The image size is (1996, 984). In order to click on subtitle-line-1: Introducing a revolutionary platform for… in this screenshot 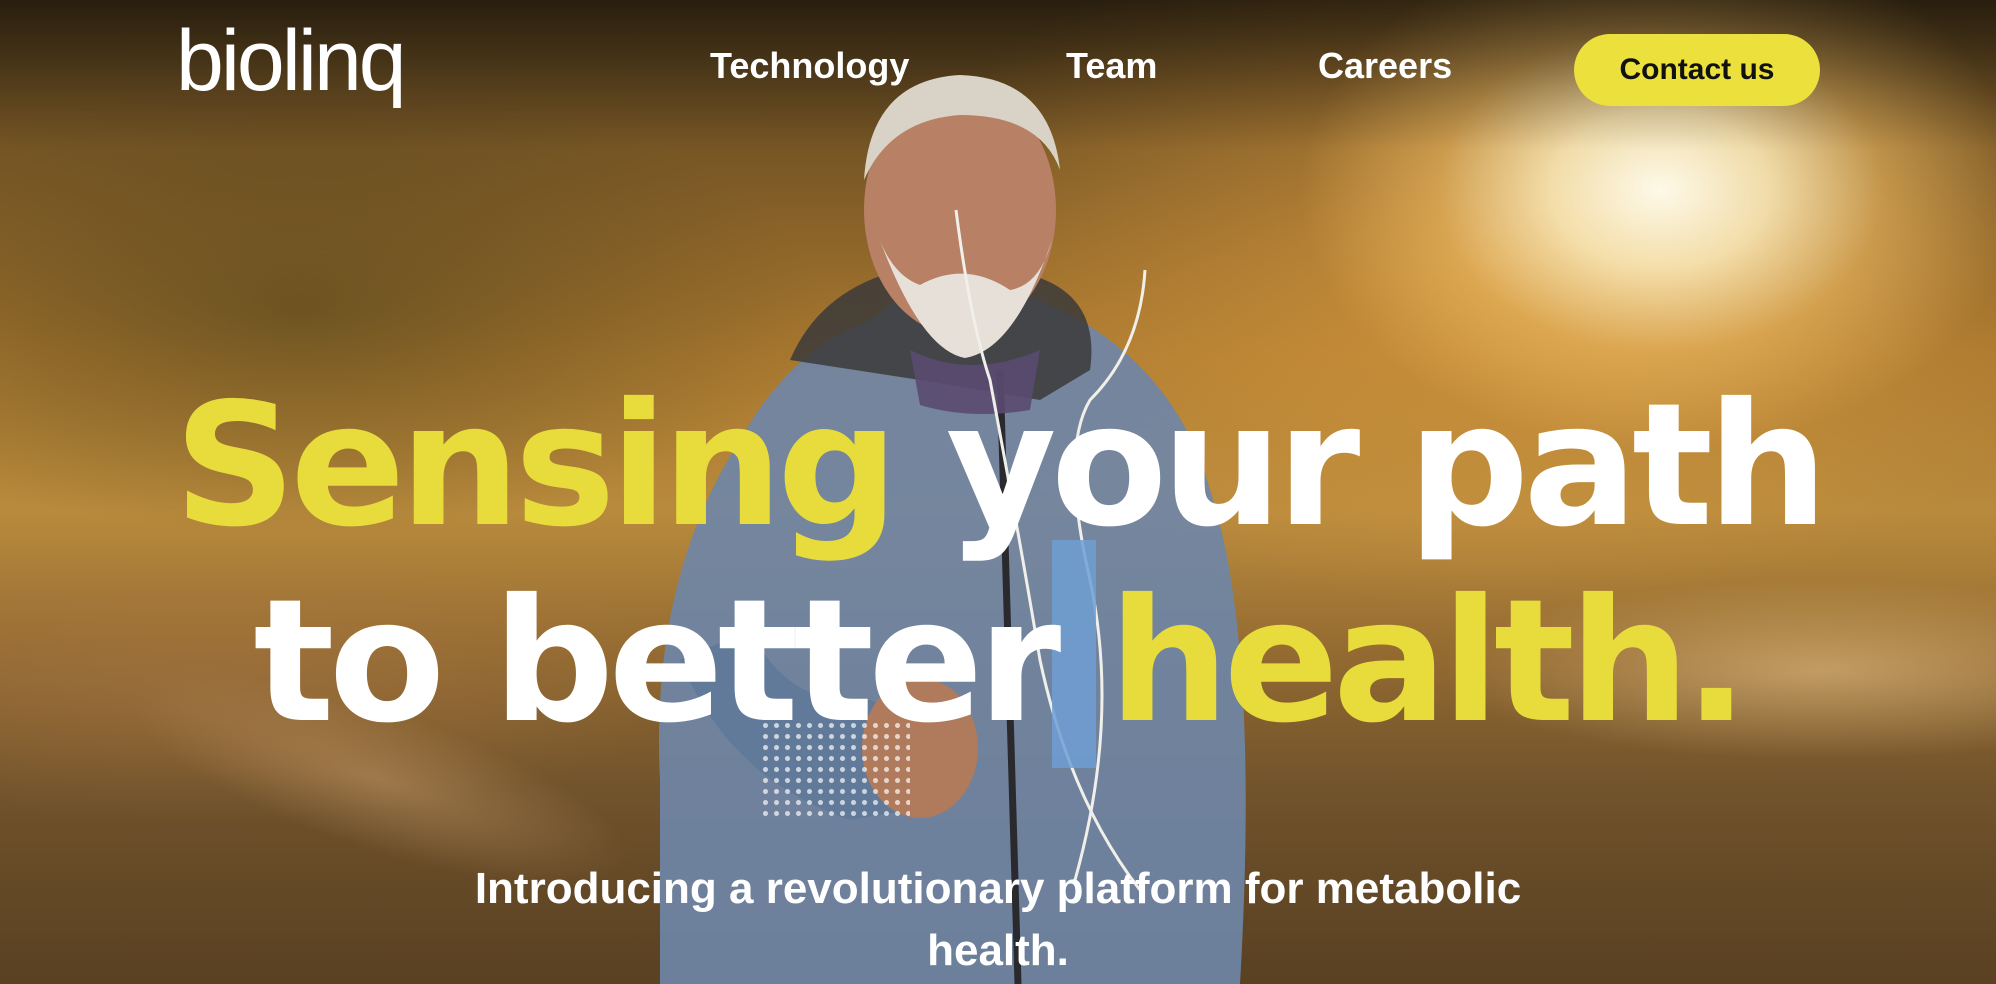, I will do `click(998, 888)`.